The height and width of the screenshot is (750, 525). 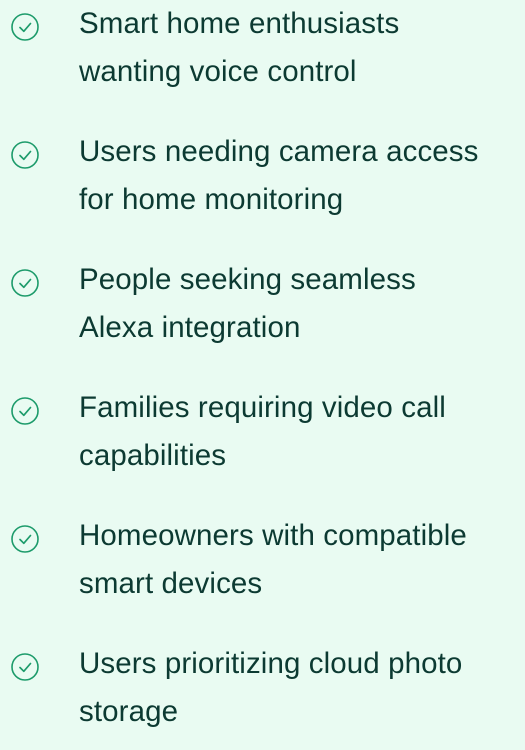 I want to click on list-item-line: Smart home enthusiasts, so click(x=239, y=23).